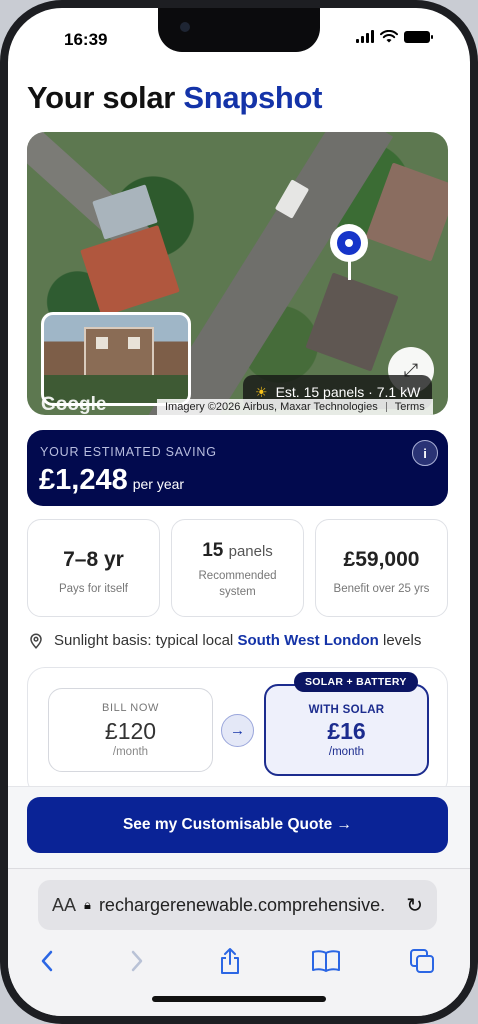  I want to click on bill-now-label: BILL NOW, so click(130, 708).